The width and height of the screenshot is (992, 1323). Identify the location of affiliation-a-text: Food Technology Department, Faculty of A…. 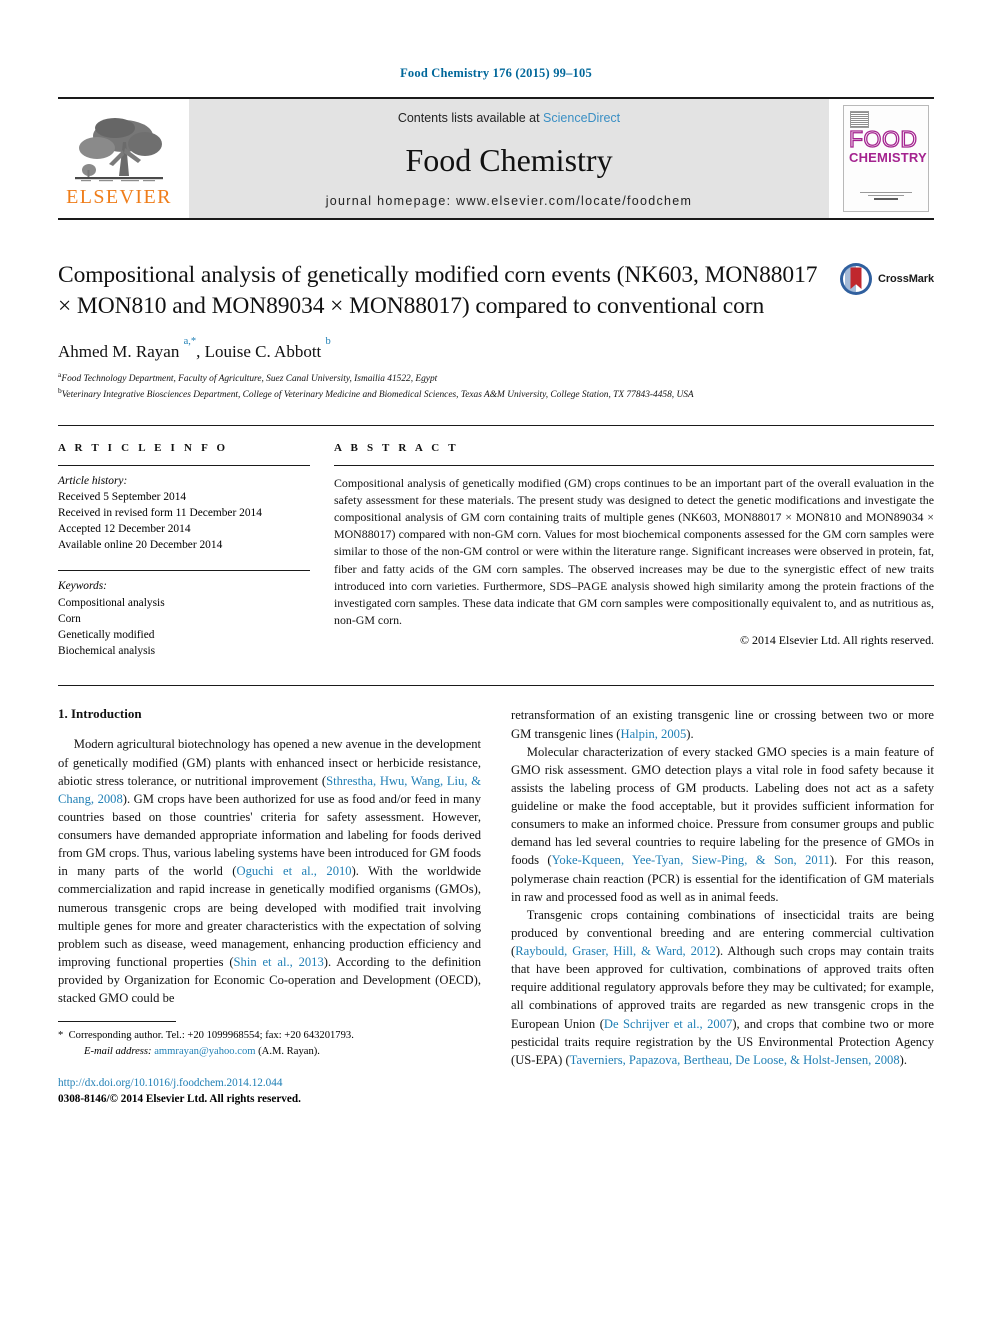
(249, 378).